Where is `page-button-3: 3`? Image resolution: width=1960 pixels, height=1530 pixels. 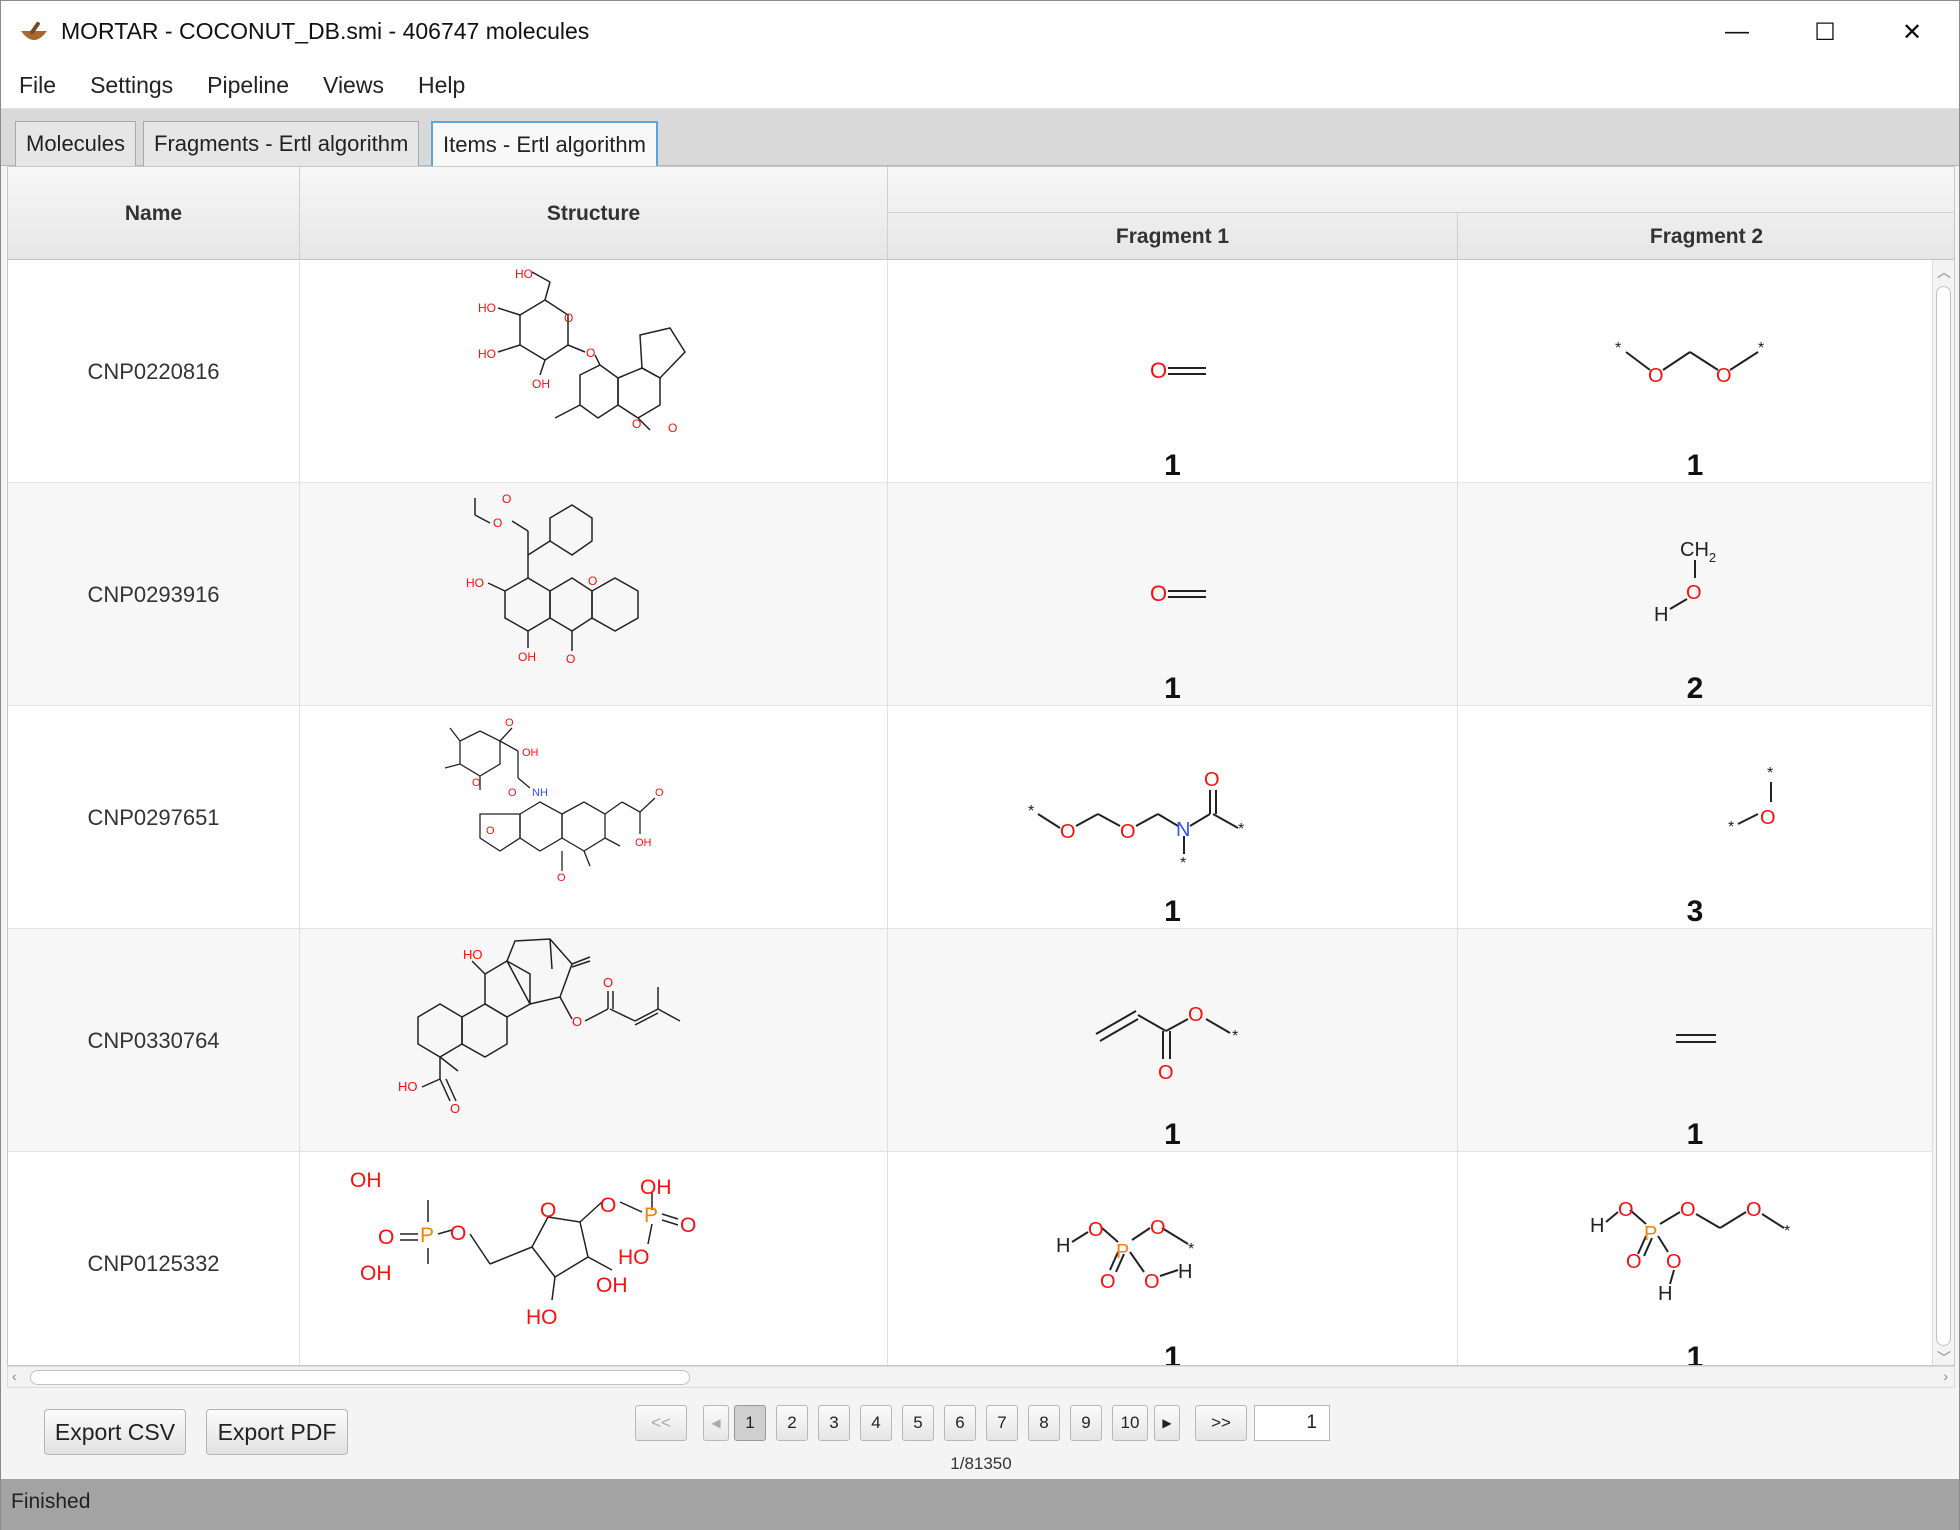 page-button-3: 3 is located at coordinates (834, 1423).